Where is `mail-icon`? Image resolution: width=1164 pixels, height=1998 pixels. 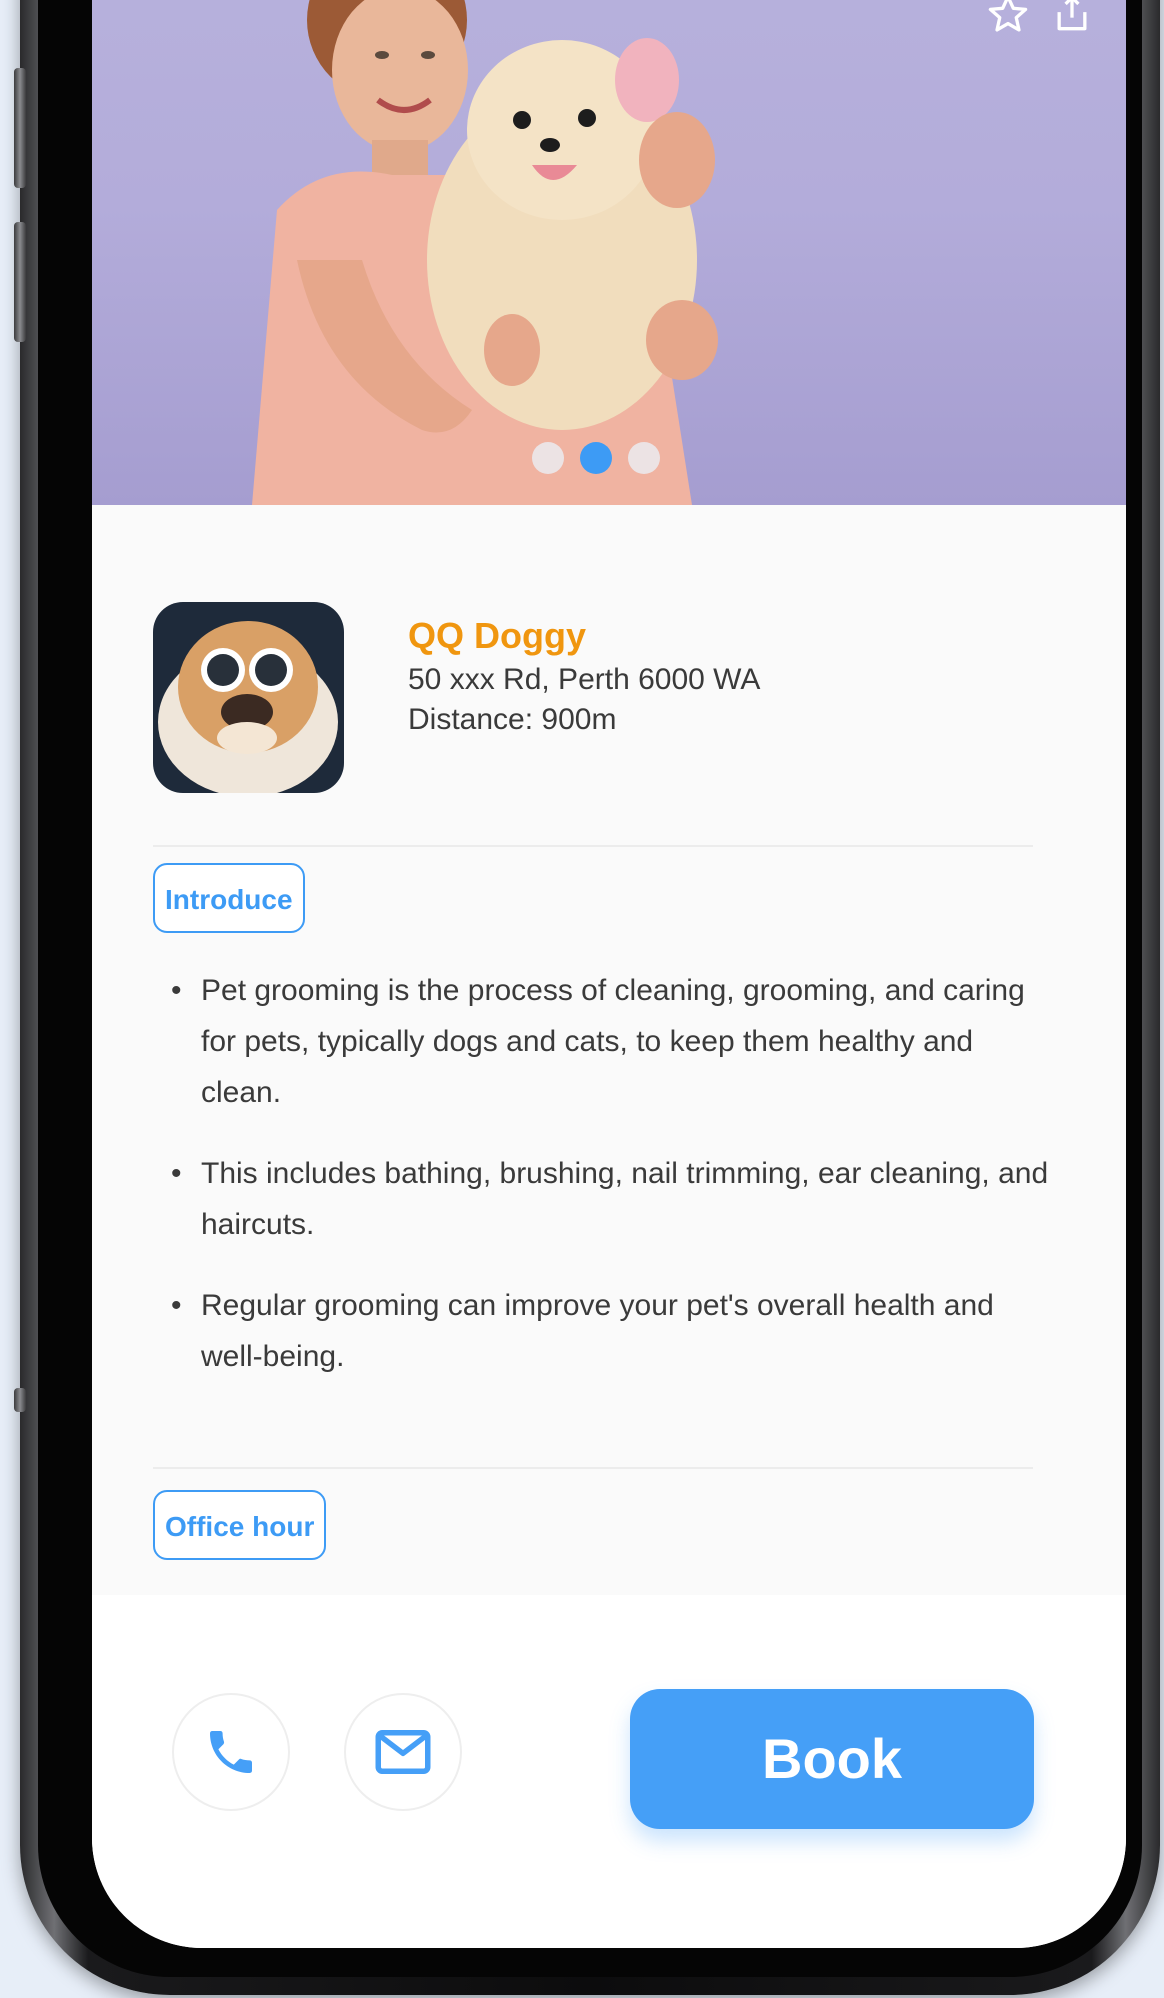 mail-icon is located at coordinates (403, 1752).